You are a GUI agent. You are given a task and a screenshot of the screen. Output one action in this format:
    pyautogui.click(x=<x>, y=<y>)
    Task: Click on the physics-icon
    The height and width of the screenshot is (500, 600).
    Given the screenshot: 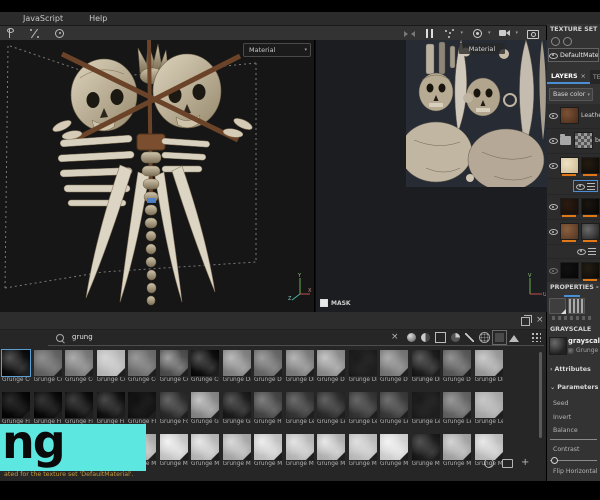 What is the action you would take?
    pyautogui.click(x=477, y=33)
    